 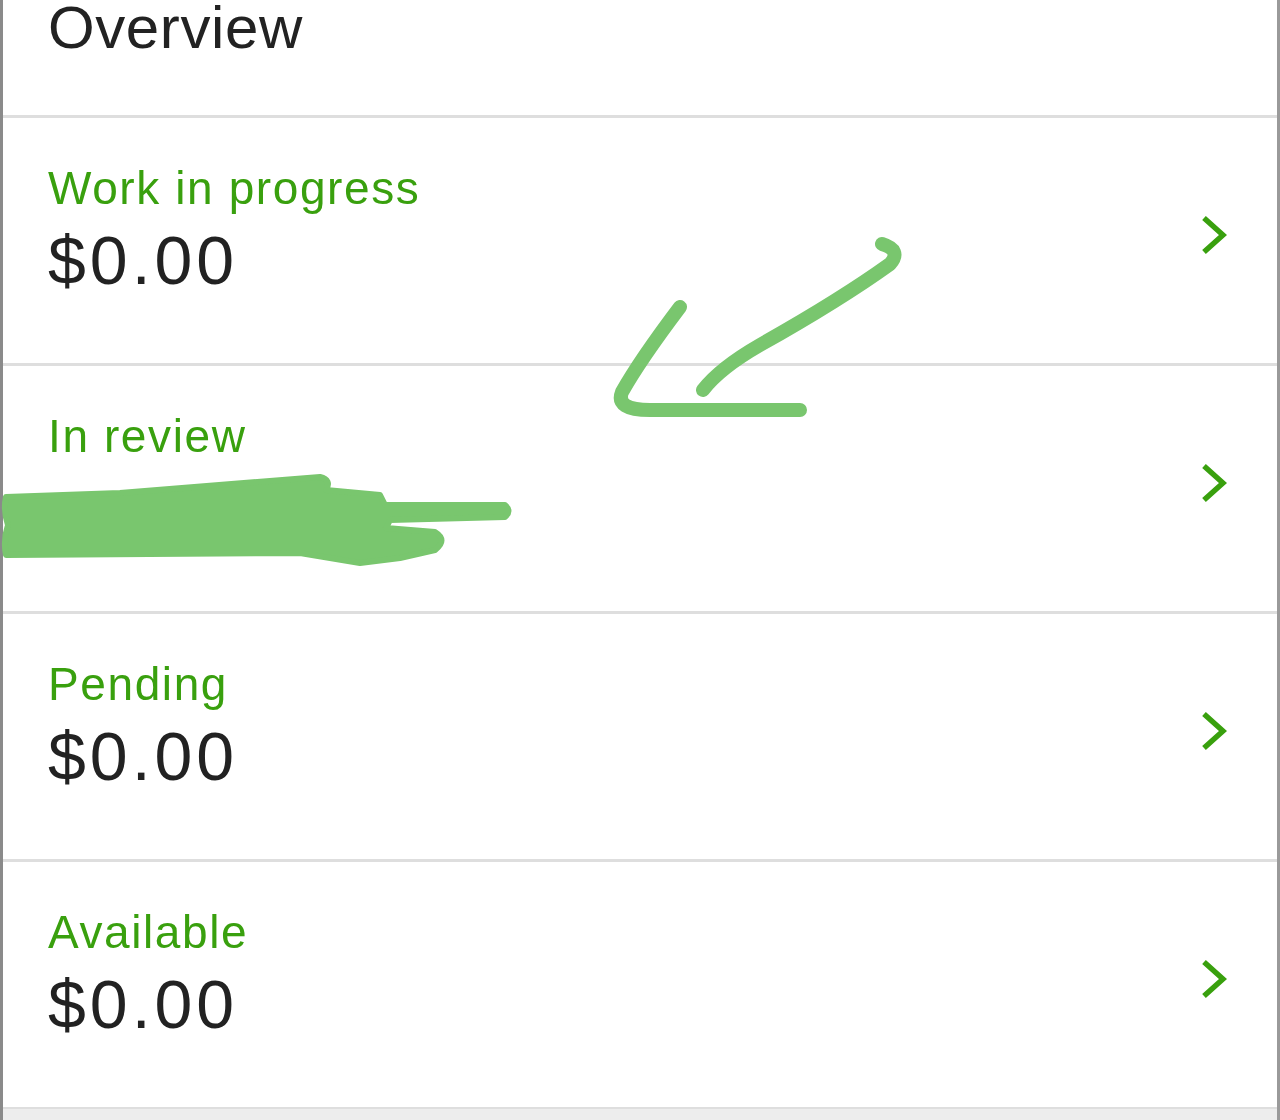 What do you see at coordinates (147, 436) in the screenshot?
I see `status-label: In review` at bounding box center [147, 436].